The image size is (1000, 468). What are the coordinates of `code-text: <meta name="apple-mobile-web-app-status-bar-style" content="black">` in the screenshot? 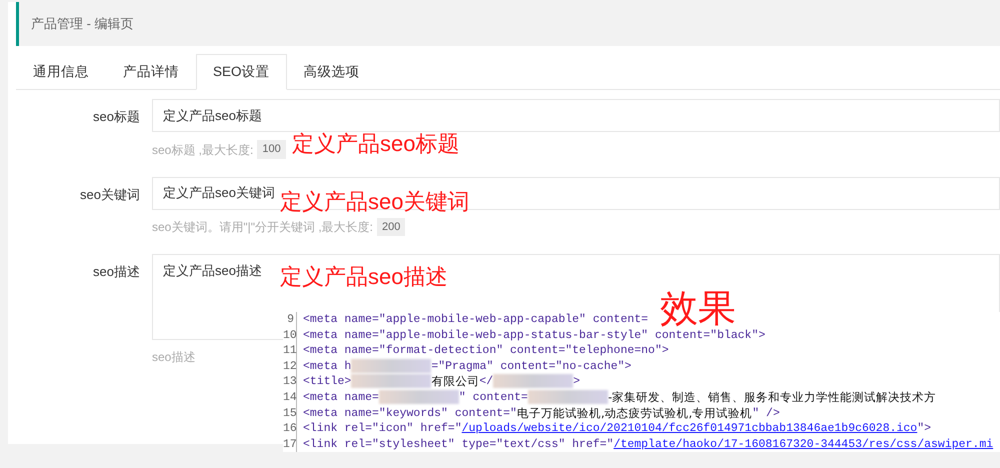 It's located at (534, 336).